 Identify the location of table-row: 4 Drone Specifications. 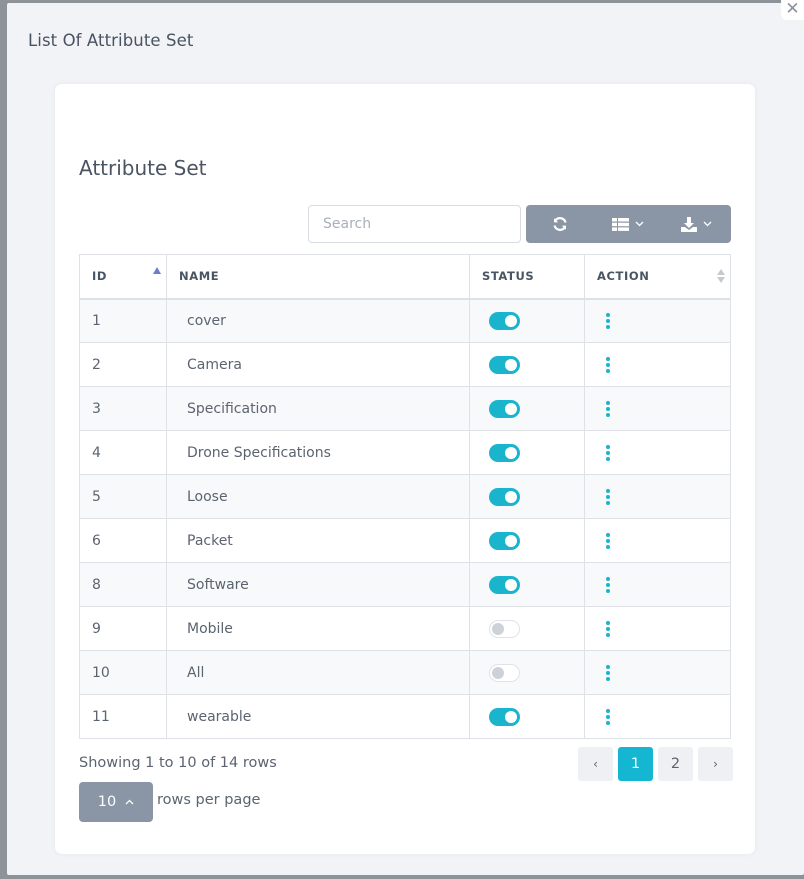
(405, 452).